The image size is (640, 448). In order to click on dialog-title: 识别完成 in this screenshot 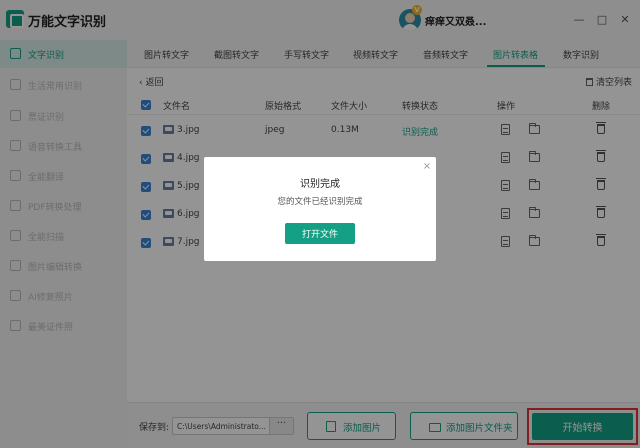, I will do `click(320, 184)`.